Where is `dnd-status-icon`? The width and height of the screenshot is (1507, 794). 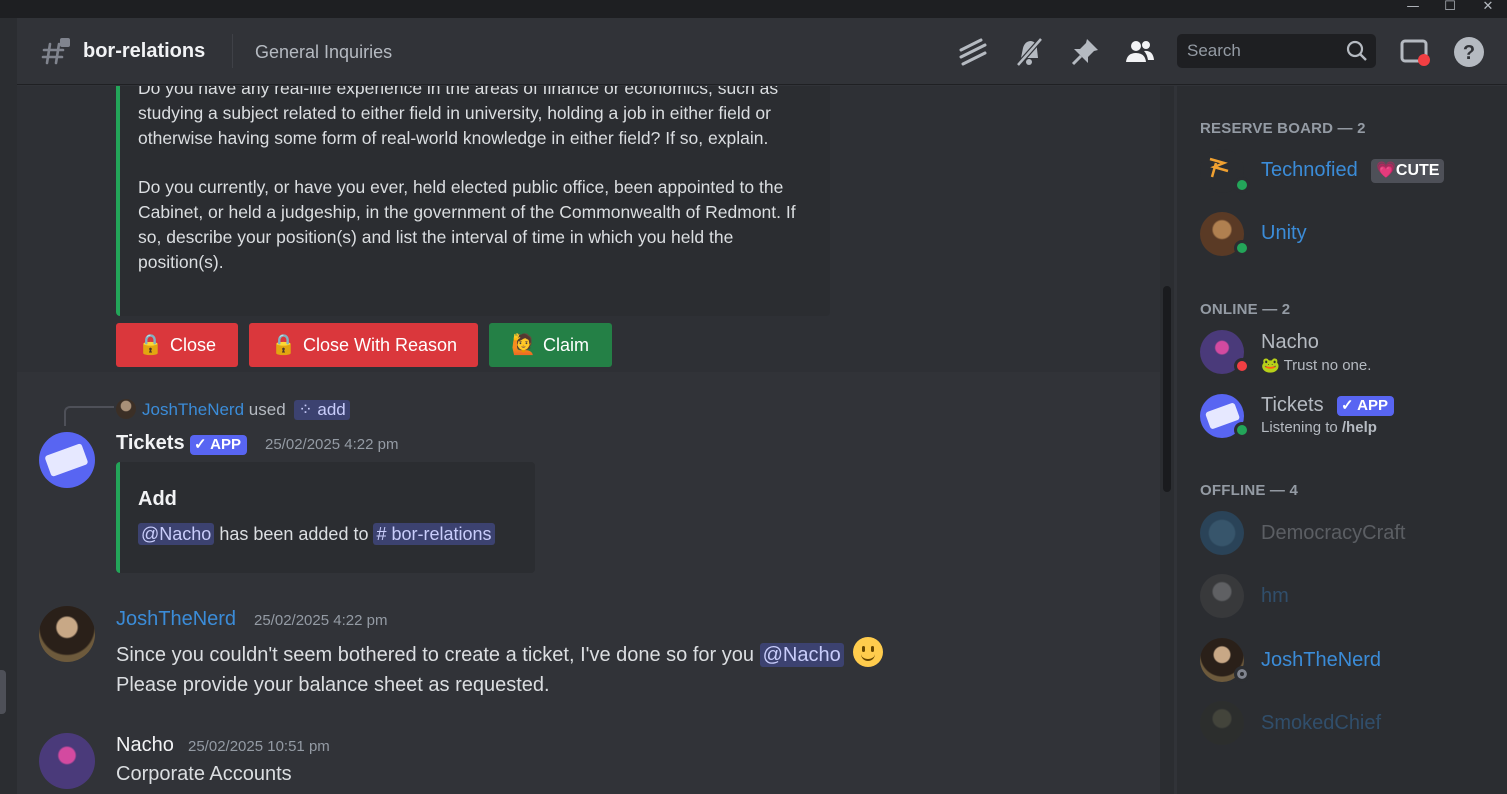 dnd-status-icon is located at coordinates (1242, 366).